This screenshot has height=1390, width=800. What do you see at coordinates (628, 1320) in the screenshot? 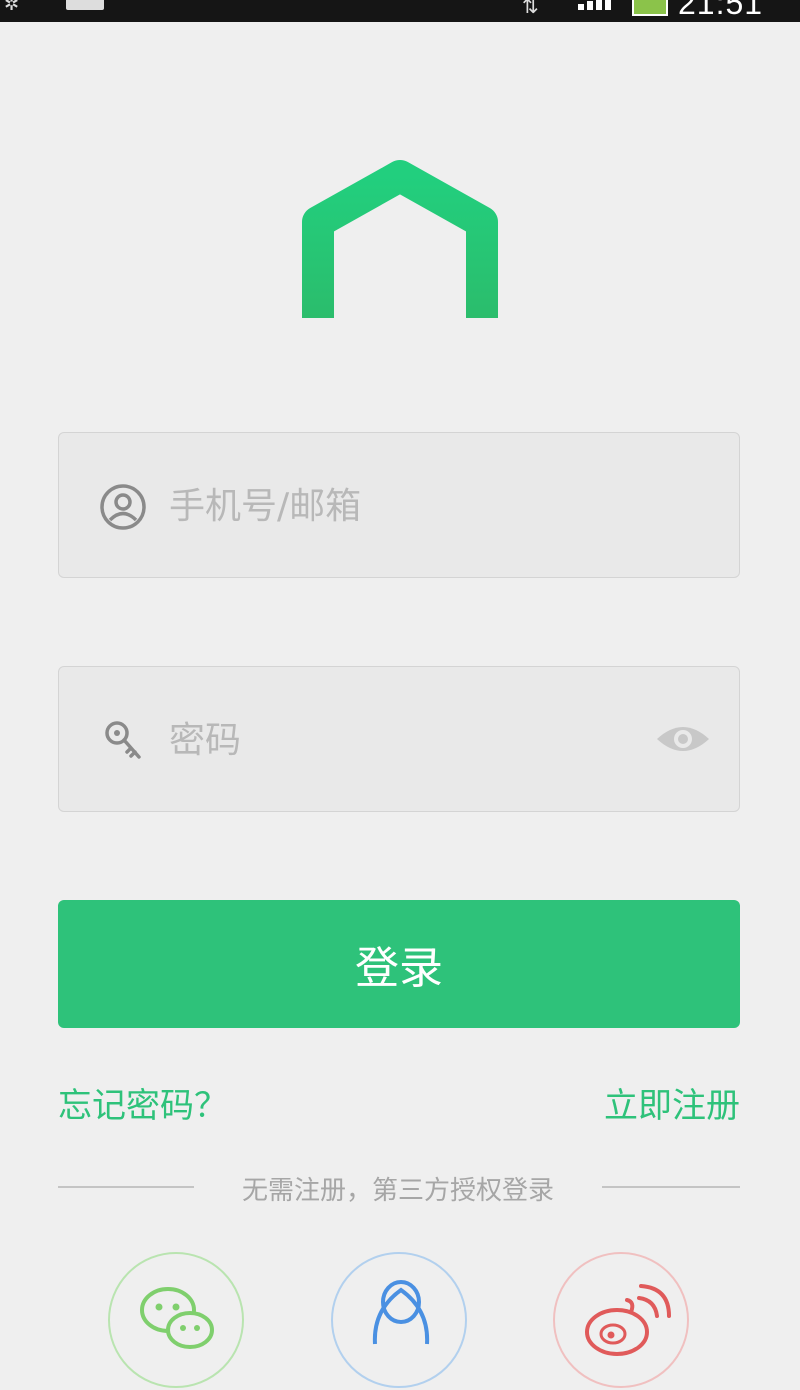
I see `weibo-icon` at bounding box center [628, 1320].